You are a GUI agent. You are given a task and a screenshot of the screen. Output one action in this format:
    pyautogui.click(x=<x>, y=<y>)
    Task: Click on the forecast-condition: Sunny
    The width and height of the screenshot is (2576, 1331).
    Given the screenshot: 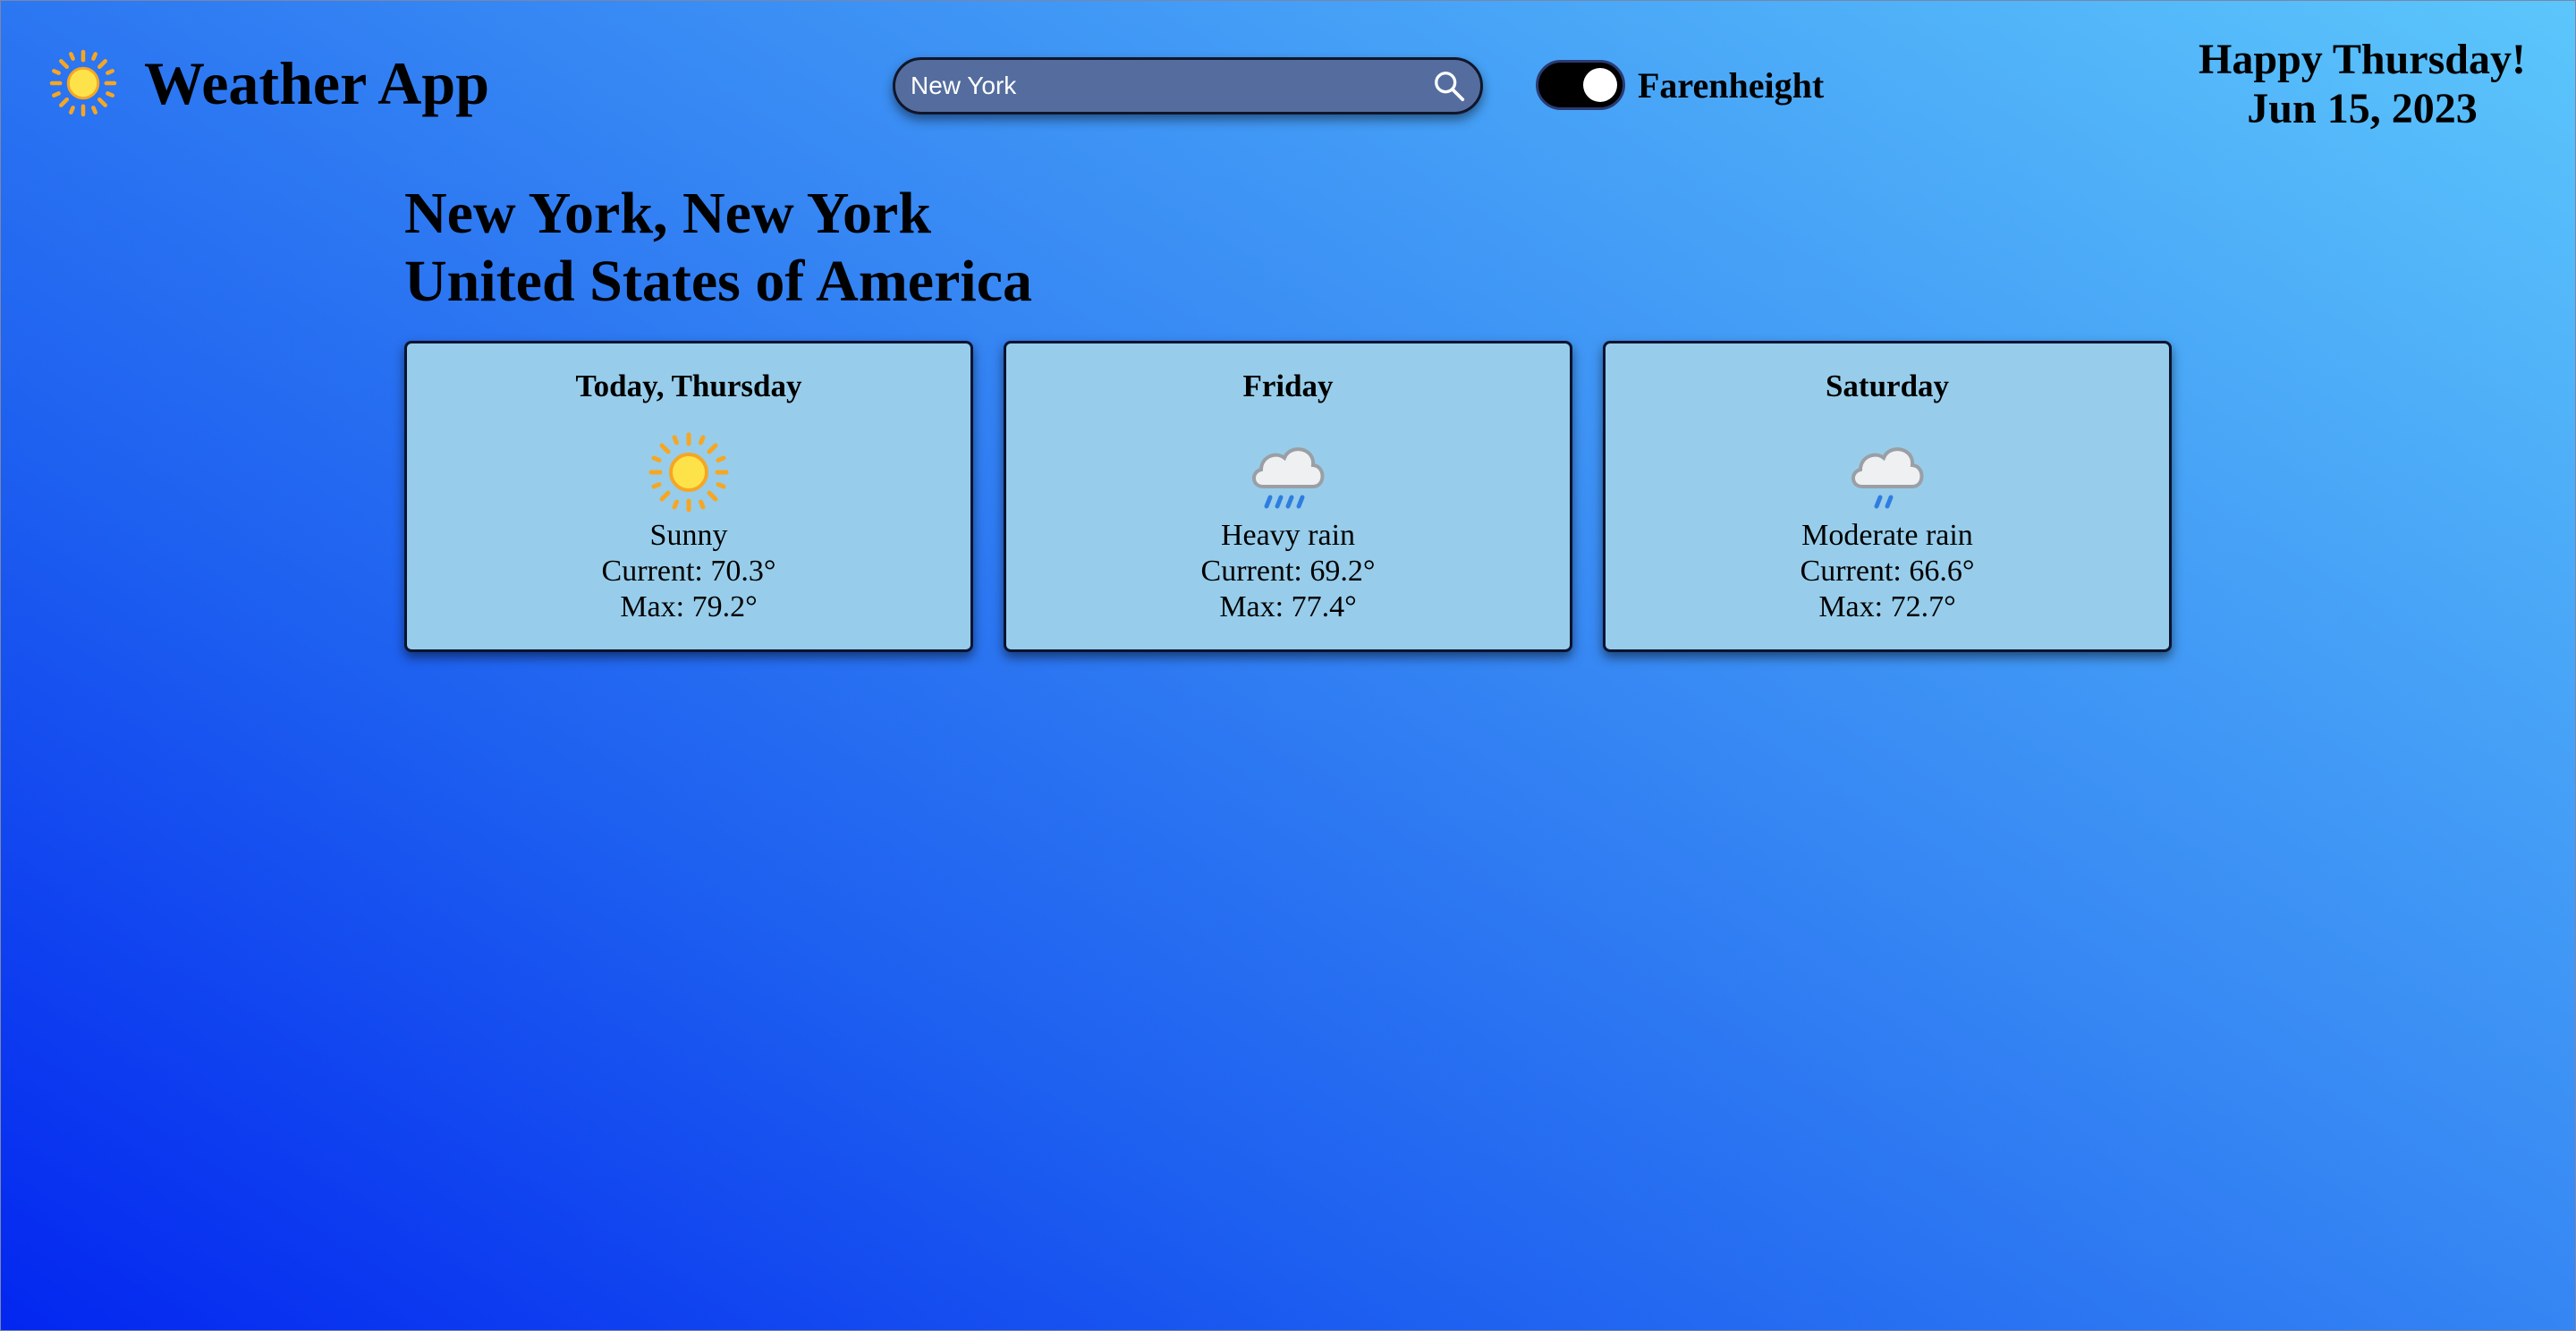 What is the action you would take?
    pyautogui.click(x=688, y=536)
    